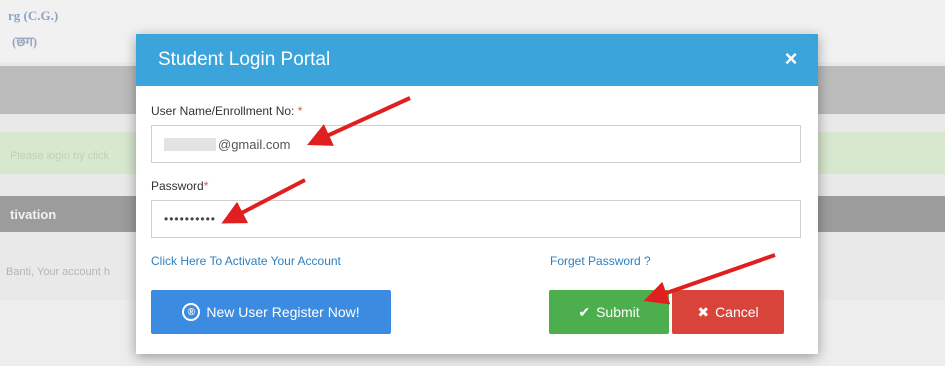  I want to click on forgot-password-link: Forget Password ?, so click(600, 261).